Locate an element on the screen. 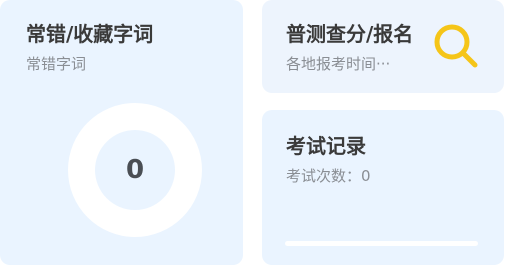  wrong-words-count: 0 is located at coordinates (135, 170).